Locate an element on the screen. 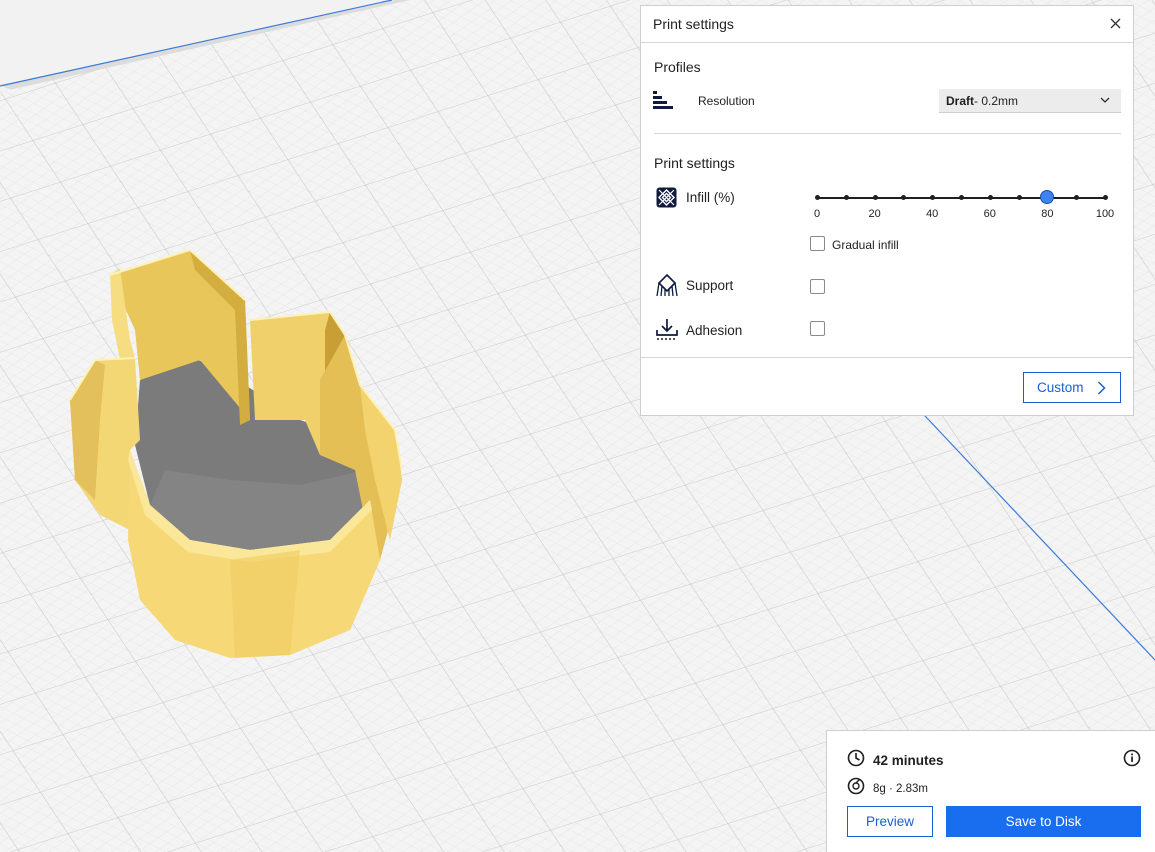  print-time-row: 42 minutes is located at coordinates (895, 760).